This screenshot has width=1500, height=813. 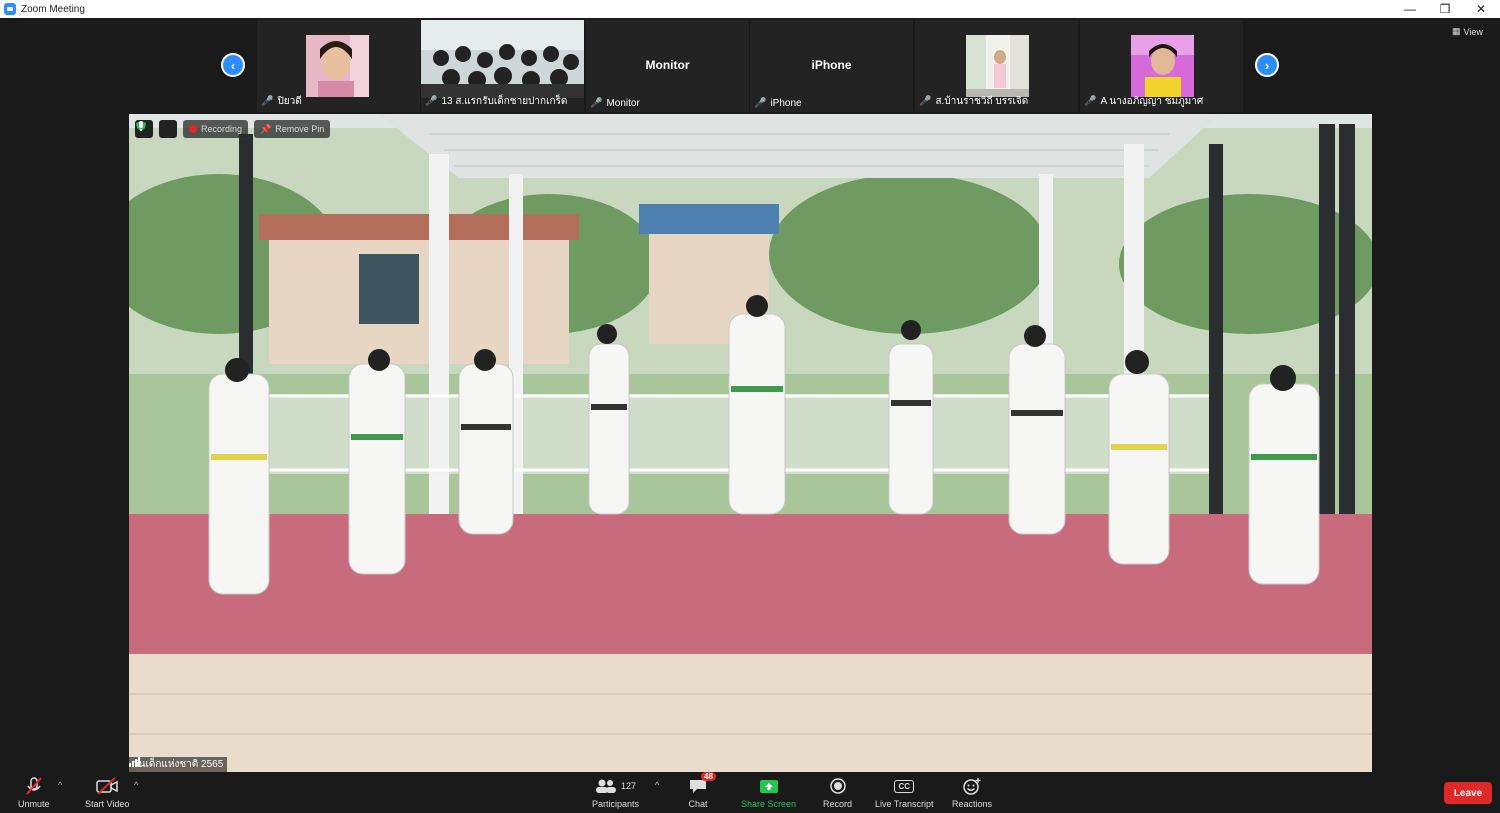 What do you see at coordinates (136, 785) in the screenshot?
I see `video-options-caret-icon: ^` at bounding box center [136, 785].